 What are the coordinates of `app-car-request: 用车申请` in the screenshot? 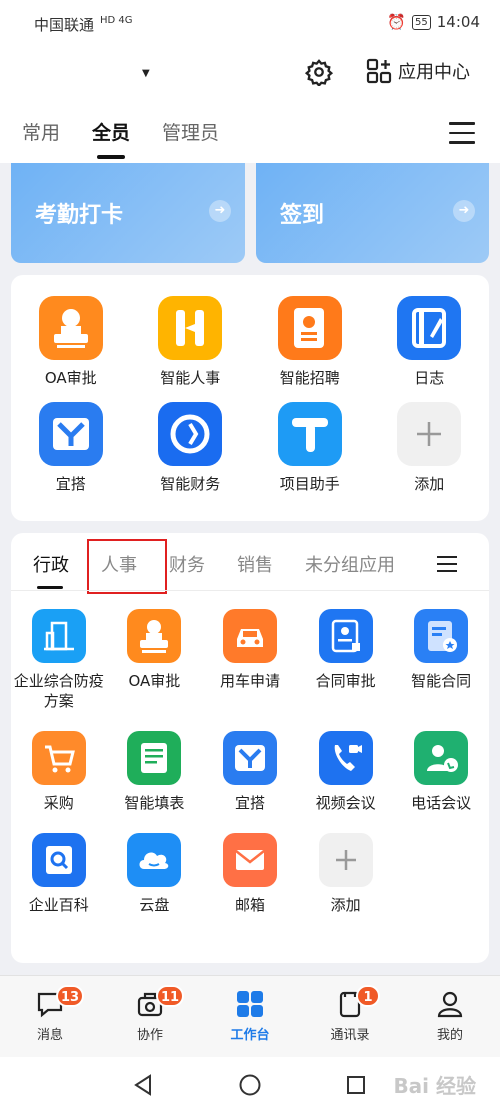 It's located at (250, 660).